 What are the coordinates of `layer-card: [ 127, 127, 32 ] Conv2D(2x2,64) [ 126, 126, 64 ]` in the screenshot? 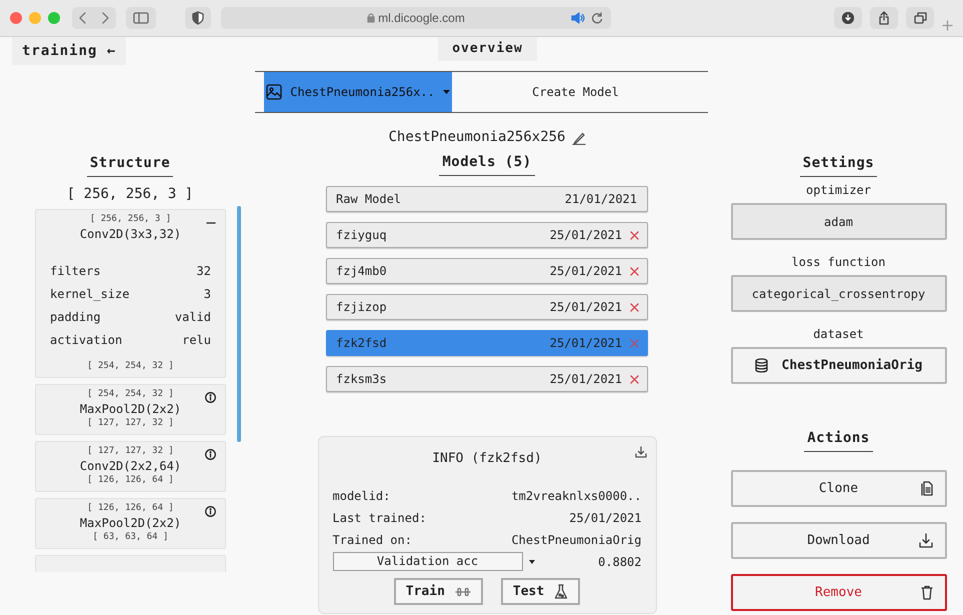 It's located at (130, 466).